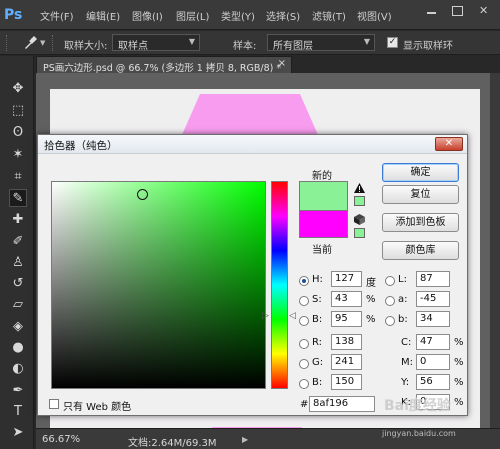  I want to click on eyedropper-icon, so click(30, 43).